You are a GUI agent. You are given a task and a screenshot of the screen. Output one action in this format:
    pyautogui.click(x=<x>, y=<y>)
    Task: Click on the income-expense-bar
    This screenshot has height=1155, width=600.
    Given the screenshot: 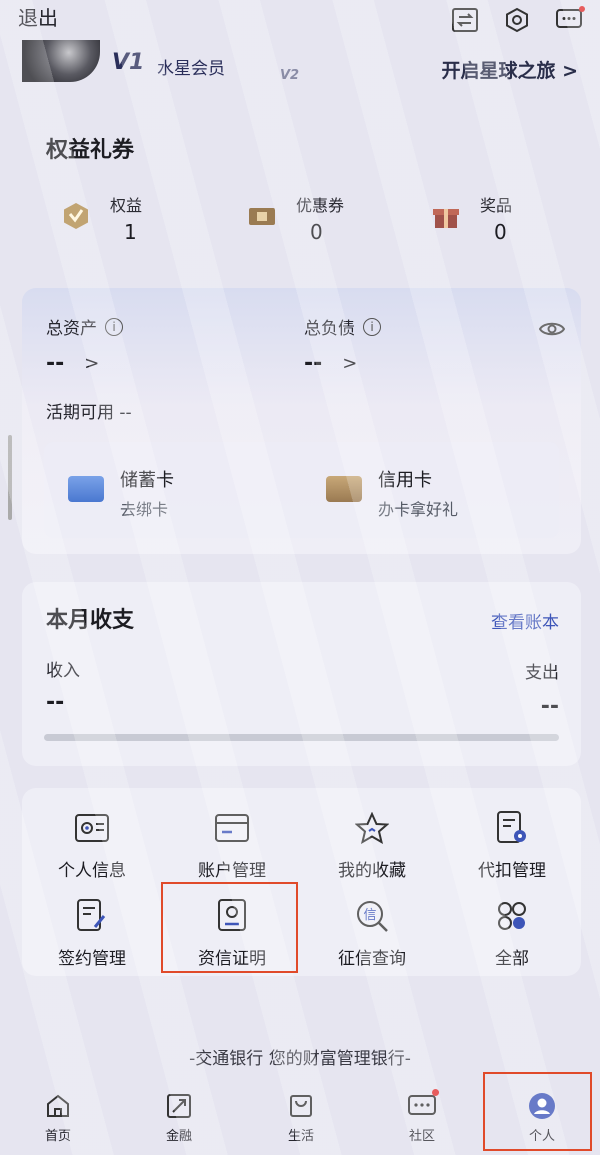 What is the action you would take?
    pyautogui.click(x=301, y=737)
    